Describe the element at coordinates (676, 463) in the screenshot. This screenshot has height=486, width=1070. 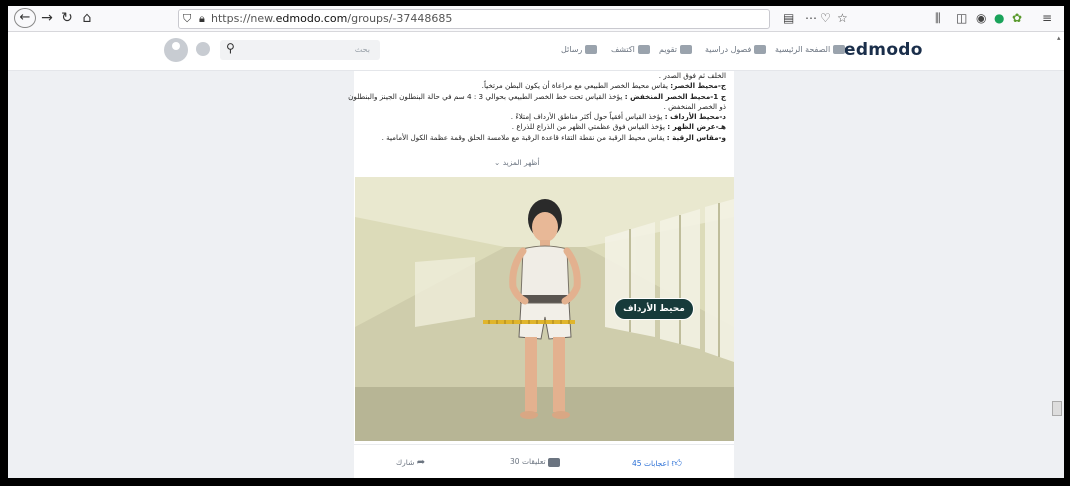
I see `thumbs-up-icon: 👍︎` at that location.